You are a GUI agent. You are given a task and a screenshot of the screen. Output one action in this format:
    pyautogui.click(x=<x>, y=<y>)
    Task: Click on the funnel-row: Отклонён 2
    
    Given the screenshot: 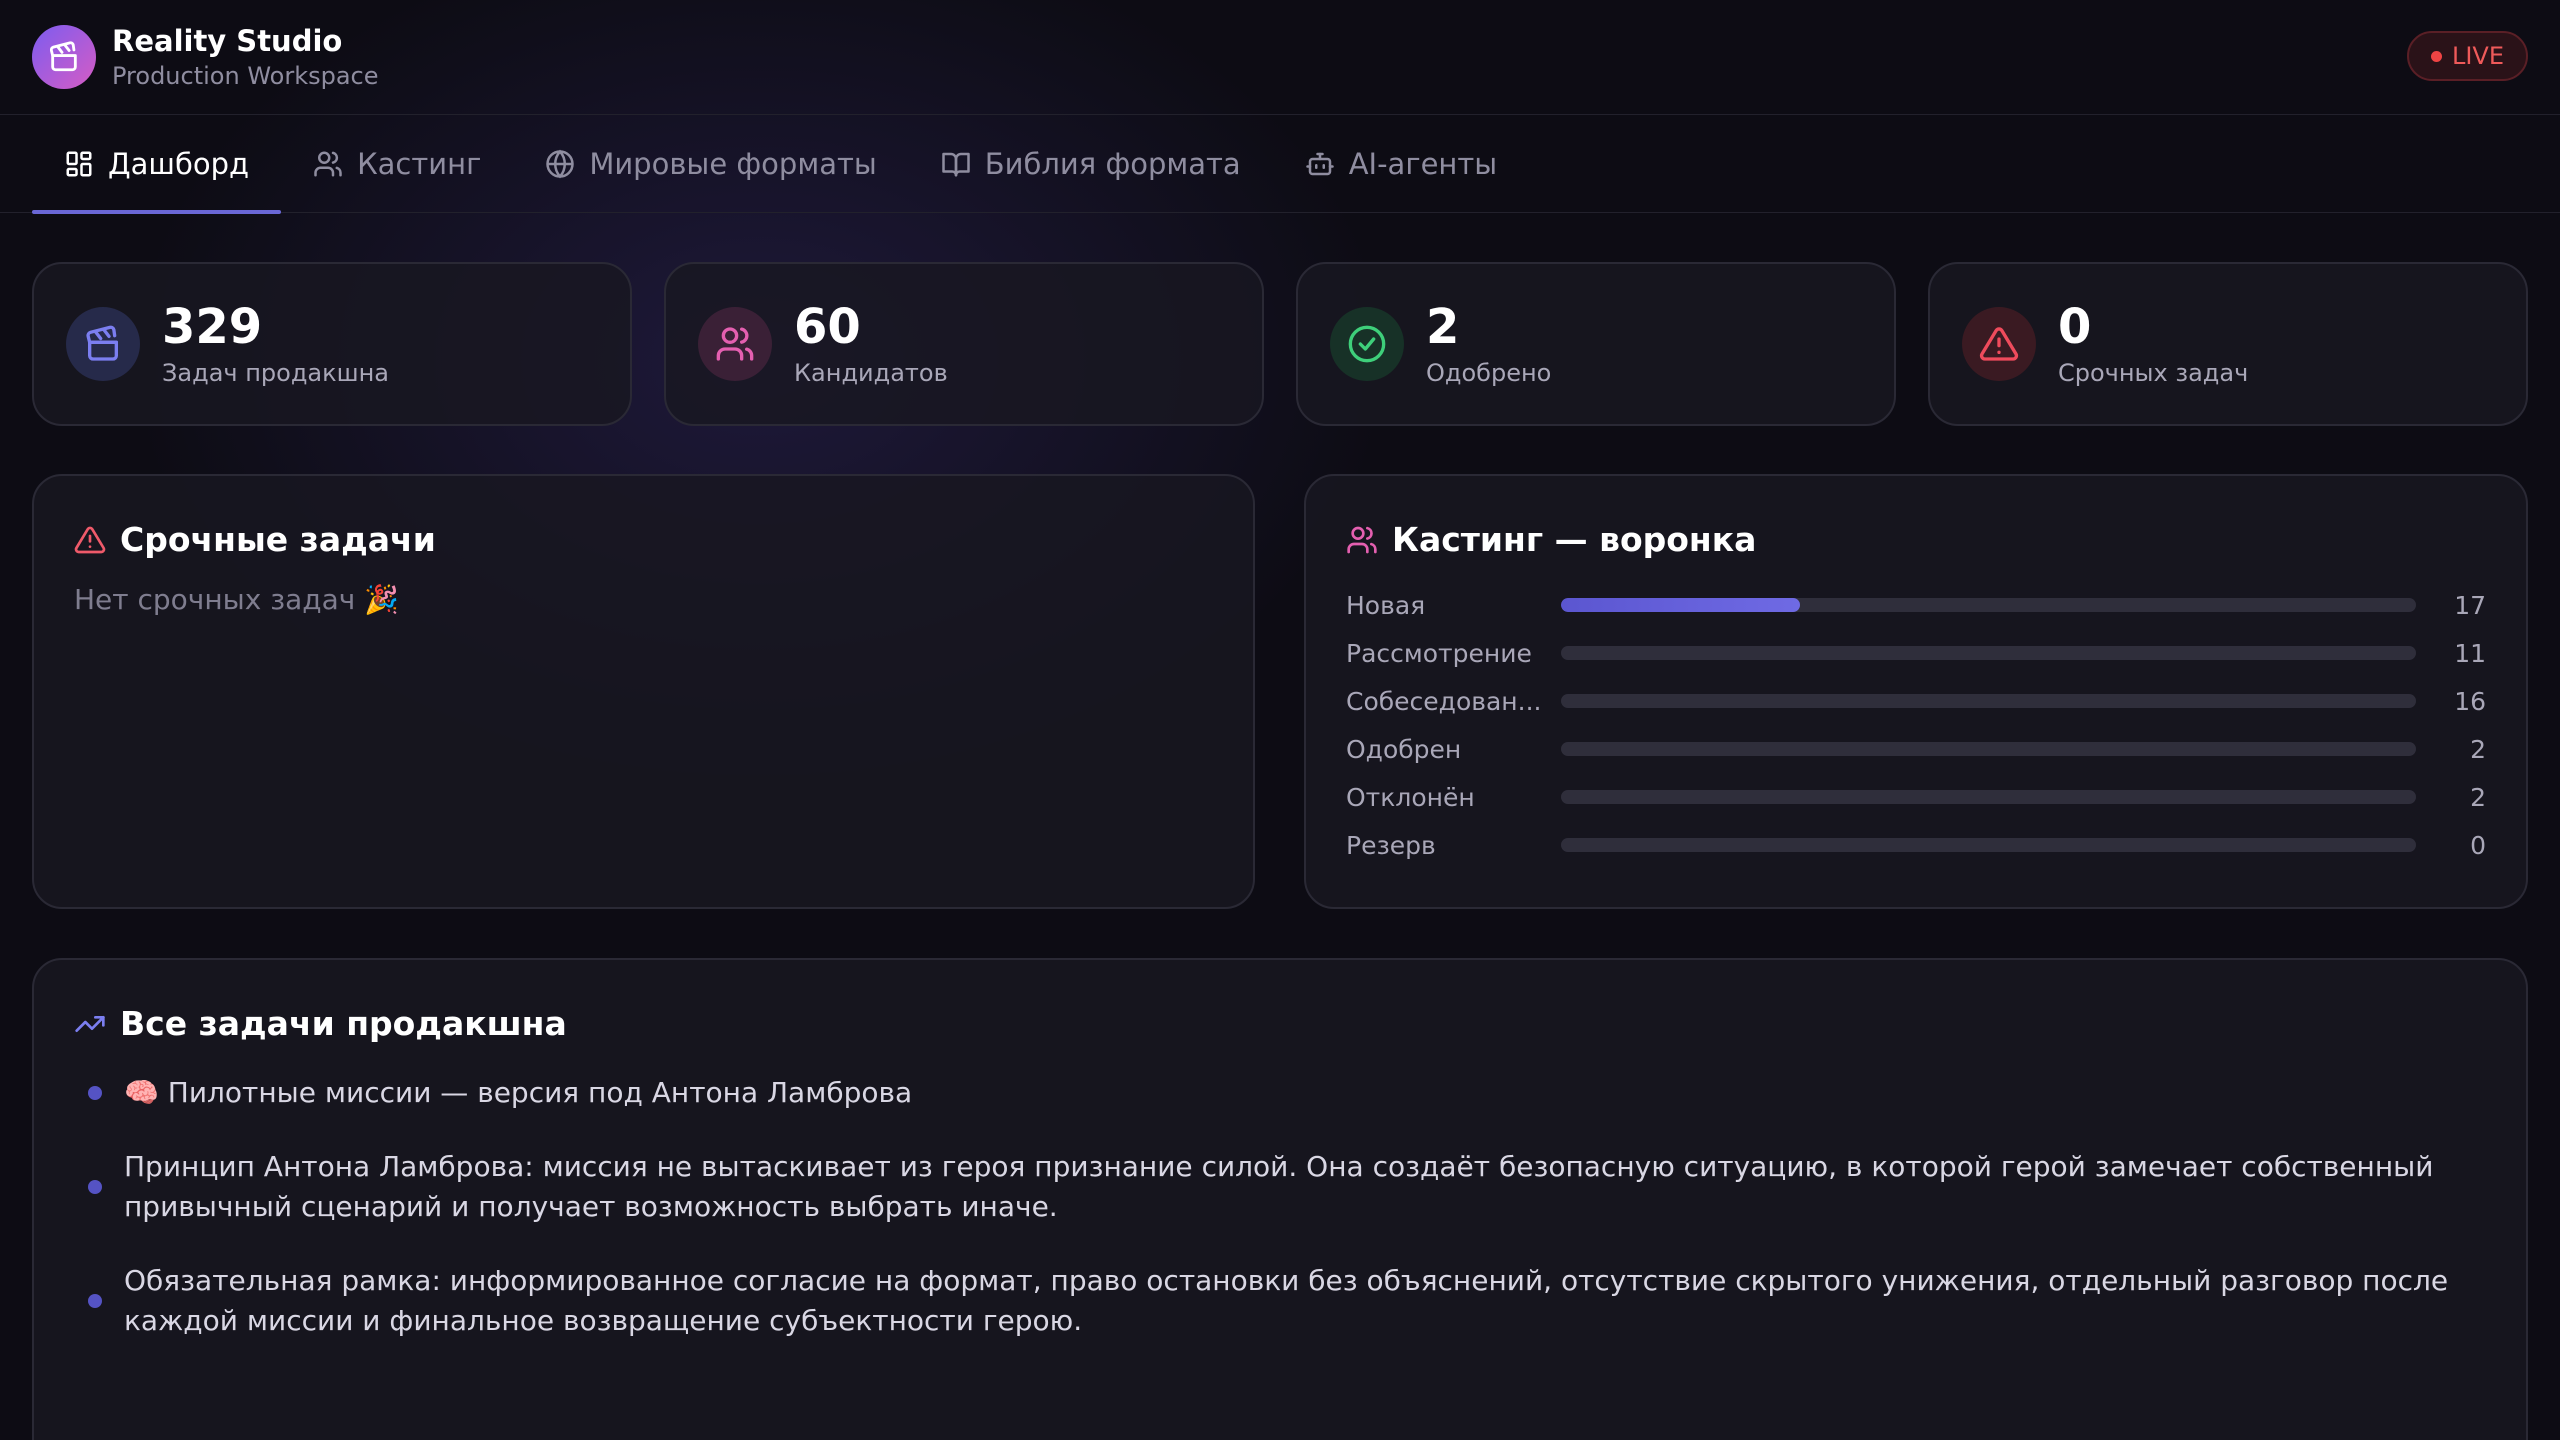 What is the action you would take?
    pyautogui.click(x=1916, y=797)
    